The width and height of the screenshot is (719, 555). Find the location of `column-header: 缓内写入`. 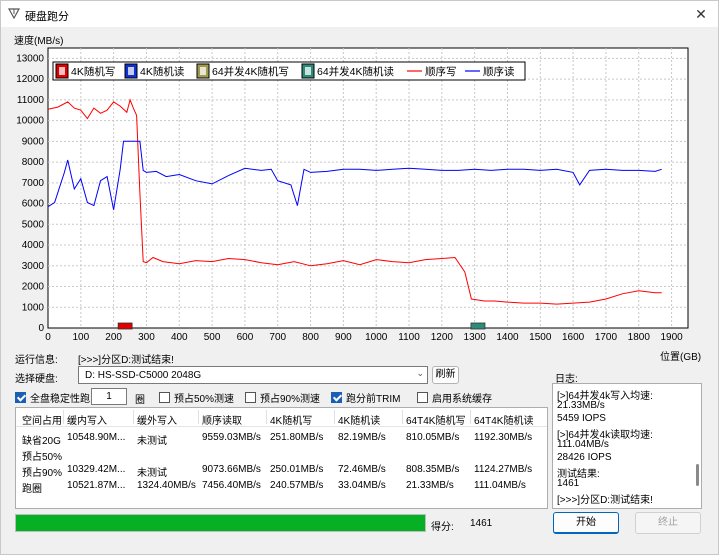

column-header: 缓内写入 is located at coordinates (87, 421).